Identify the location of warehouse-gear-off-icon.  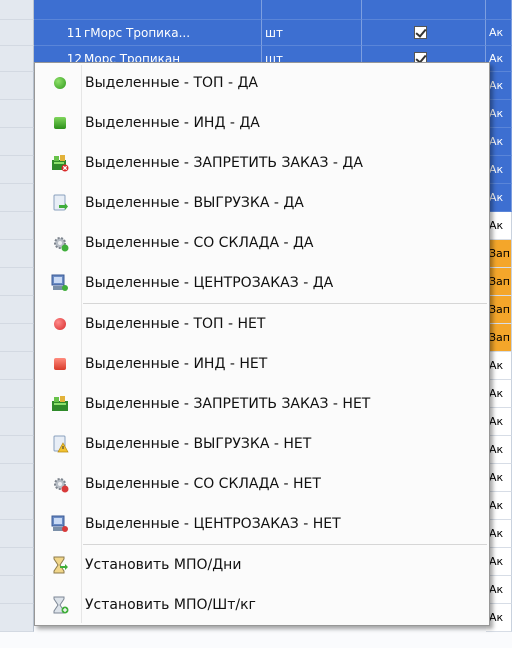
(60, 484).